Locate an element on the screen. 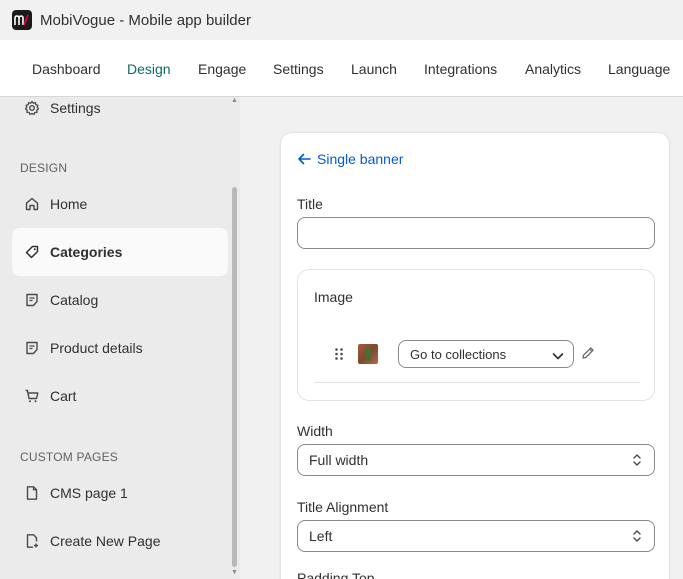  logo-icon is located at coordinates (21, 20).